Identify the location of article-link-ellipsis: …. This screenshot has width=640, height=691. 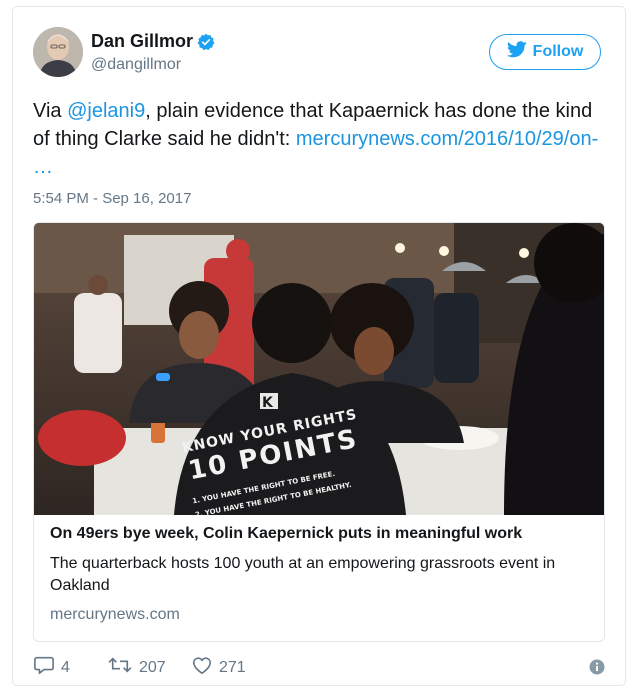
(43, 167).